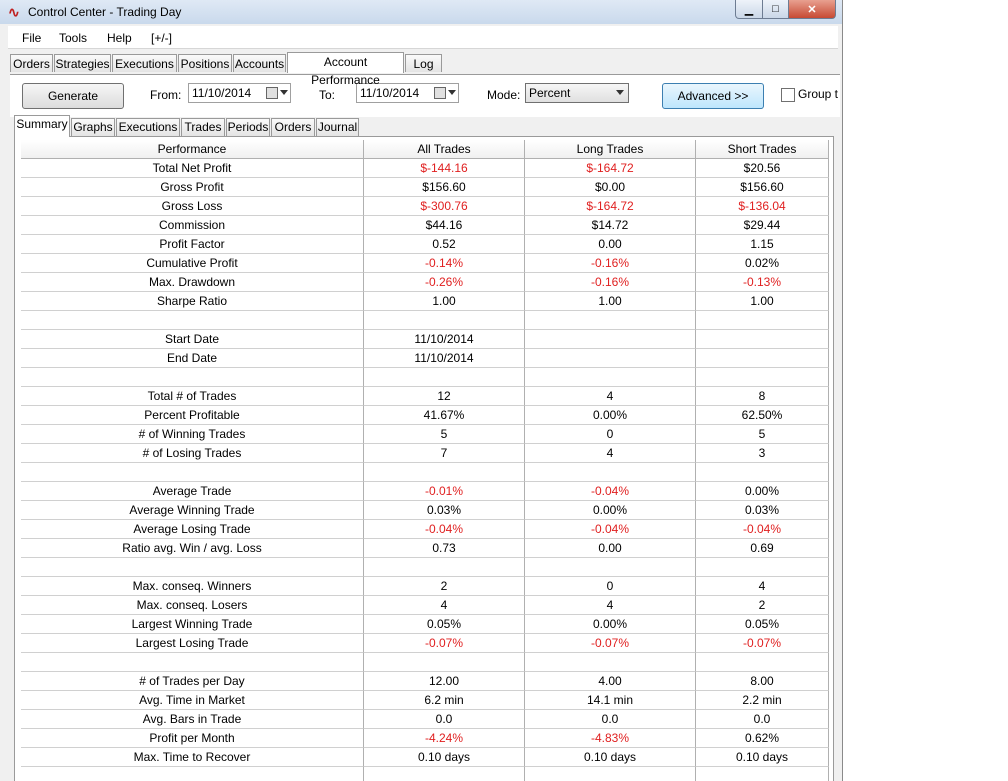 The image size is (1008, 781). What do you see at coordinates (762, 624) in the screenshot?
I see `short-trades-value: 0.05%` at bounding box center [762, 624].